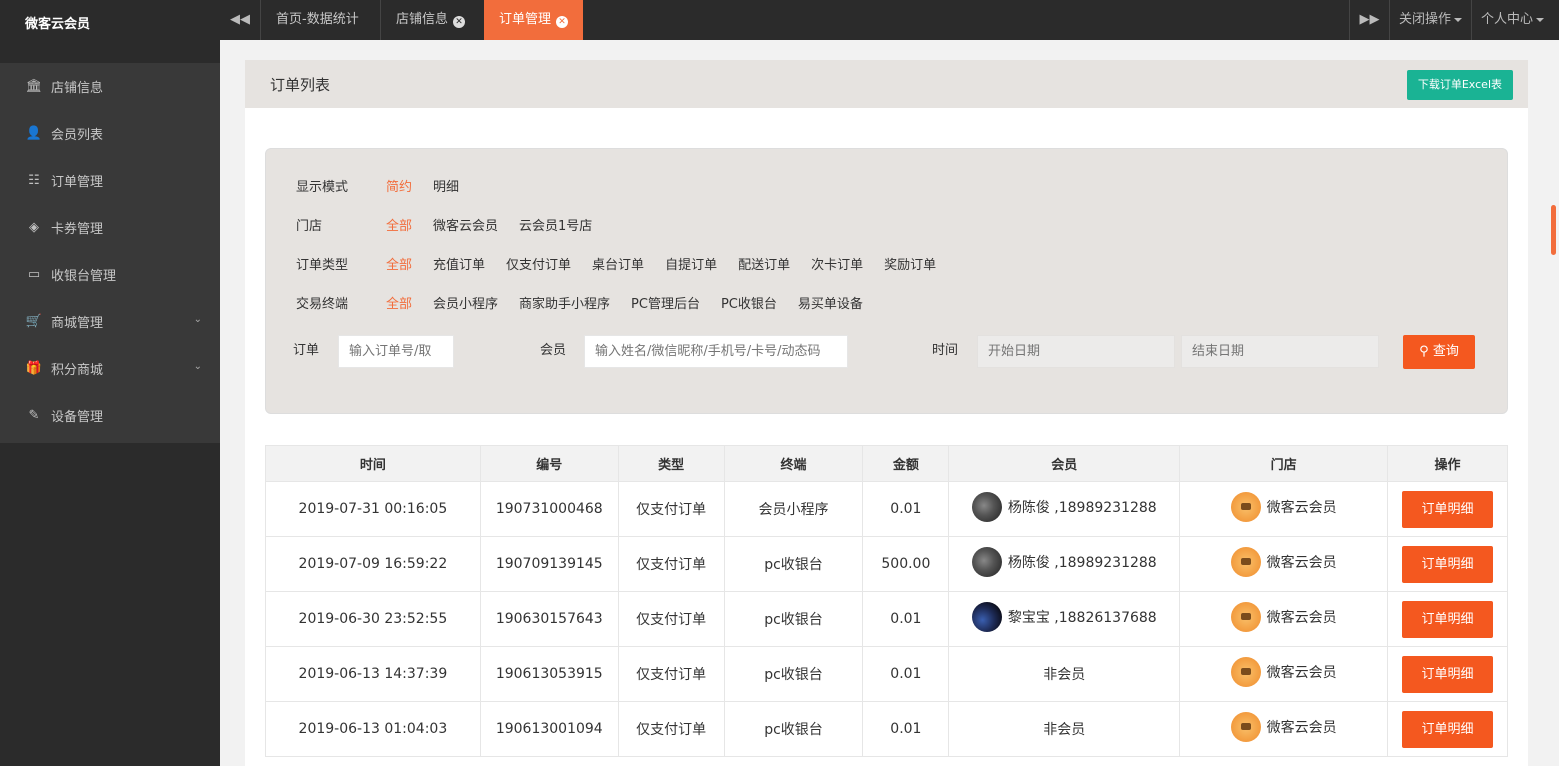 The height and width of the screenshot is (766, 1559). What do you see at coordinates (459, 266) in the screenshot?
I see `filter-option: 充值订单` at bounding box center [459, 266].